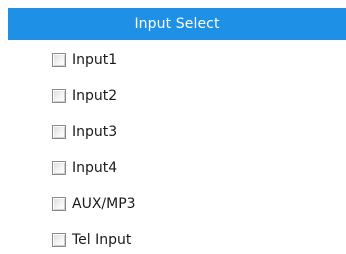 This screenshot has height=254, width=346. Describe the element at coordinates (192, 204) in the screenshot. I see `input-option-aux-mp3: AUX/MP3` at that location.